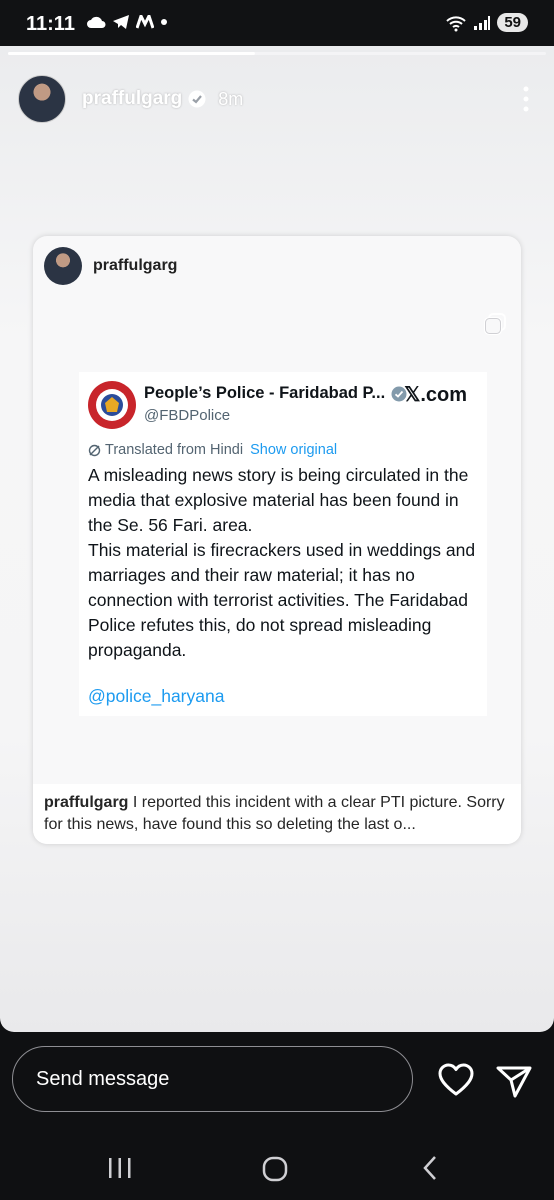 This screenshot has height=1200, width=554. Describe the element at coordinates (120, 1168) in the screenshot. I see `recents-icon` at that location.